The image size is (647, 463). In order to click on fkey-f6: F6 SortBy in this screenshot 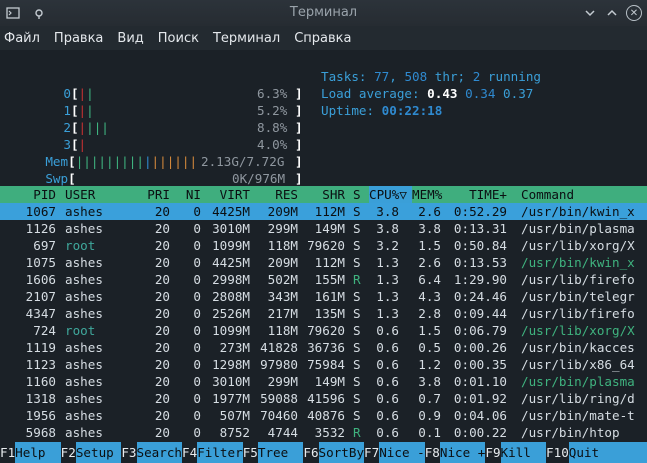, I will do `click(334, 452)`.